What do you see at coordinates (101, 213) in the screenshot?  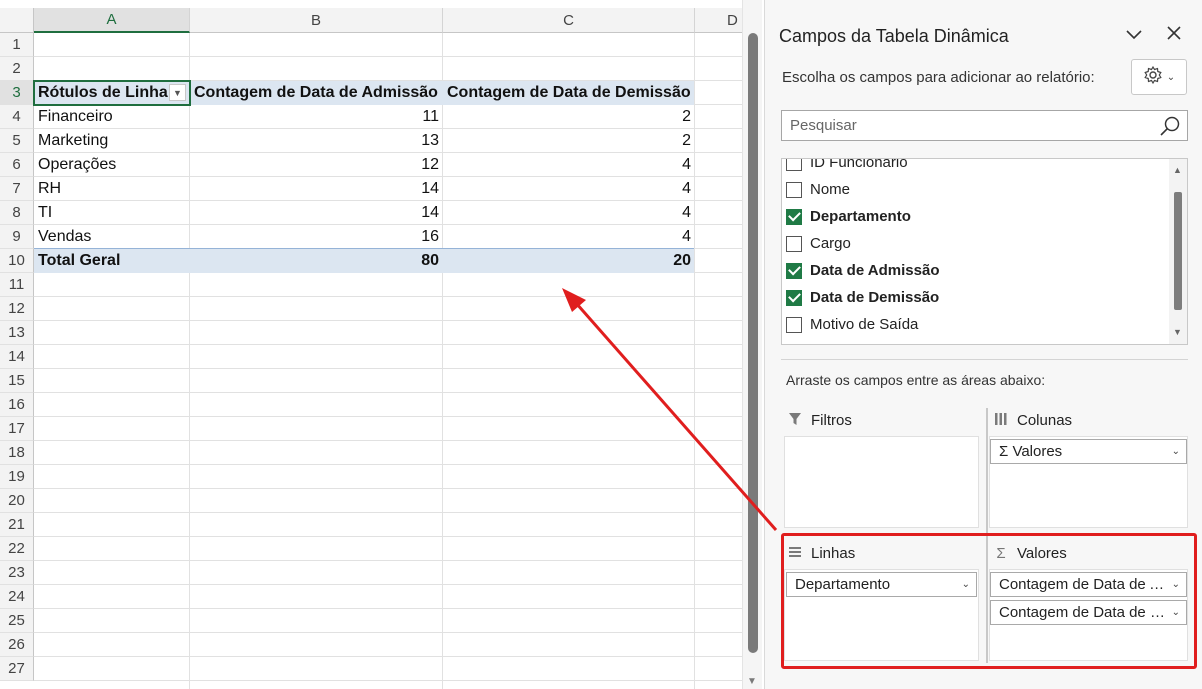 I see `pivot-row-label: TI` at bounding box center [101, 213].